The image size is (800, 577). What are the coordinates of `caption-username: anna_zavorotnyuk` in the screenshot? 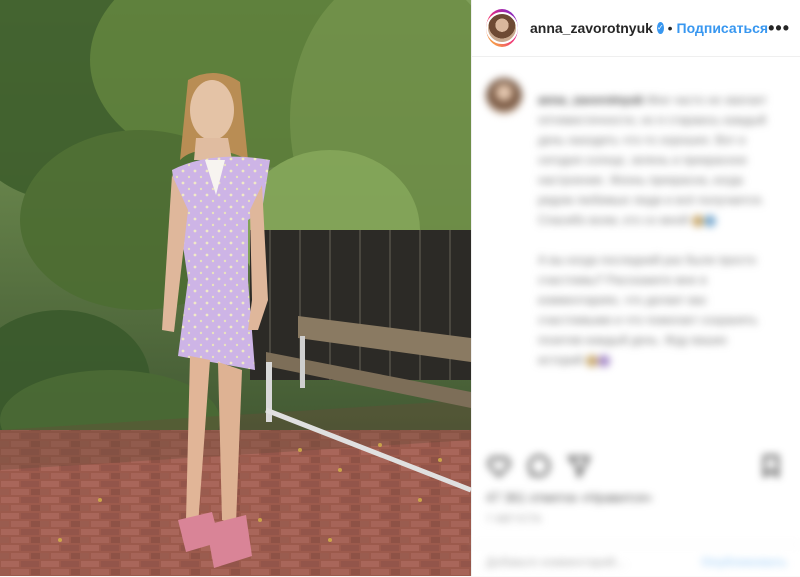 It's located at (590, 100).